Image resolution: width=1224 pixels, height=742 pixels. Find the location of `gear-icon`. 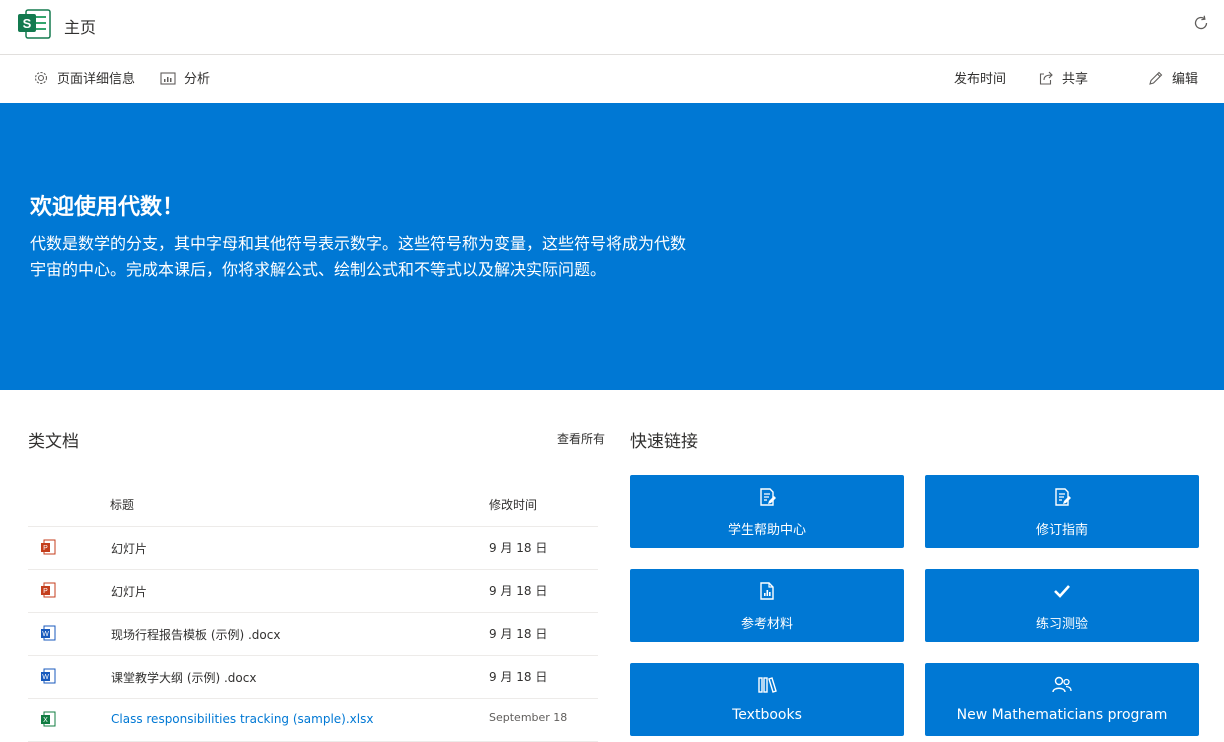

gear-icon is located at coordinates (41, 77).